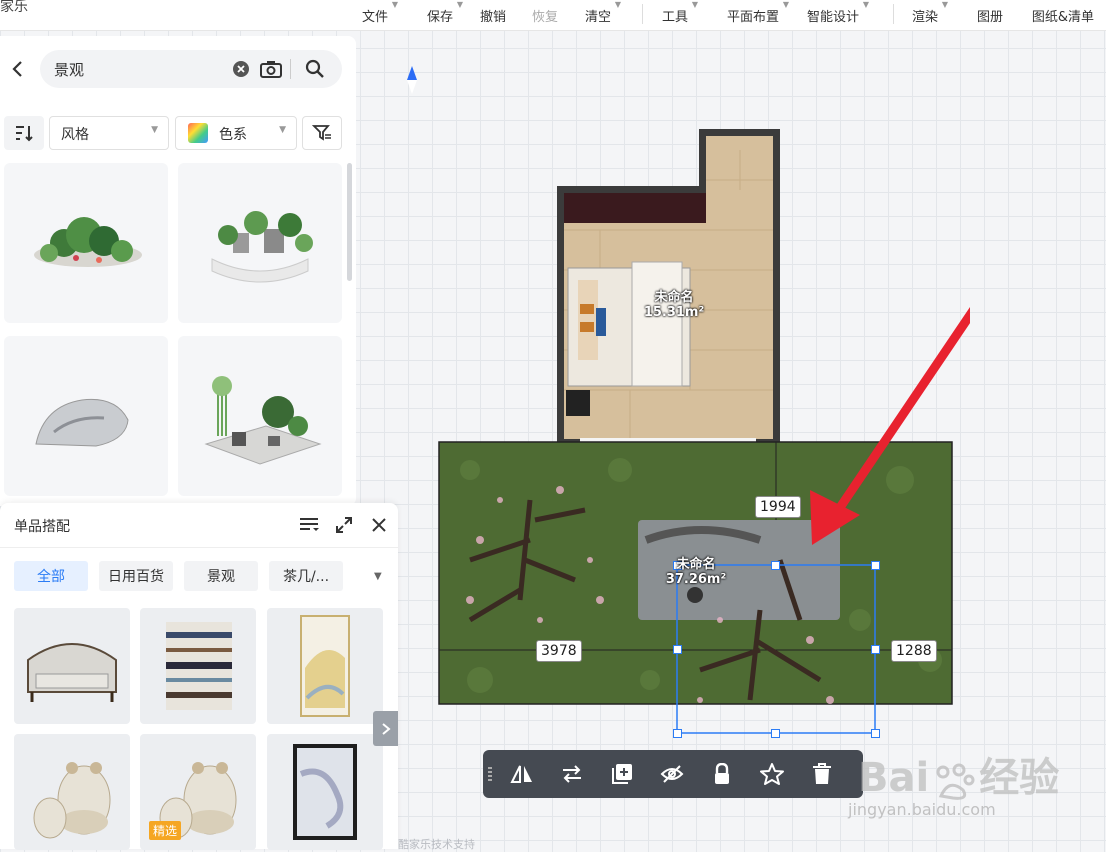  What do you see at coordinates (778, 507) in the screenshot?
I see `dimension-label-top: 1994` at bounding box center [778, 507].